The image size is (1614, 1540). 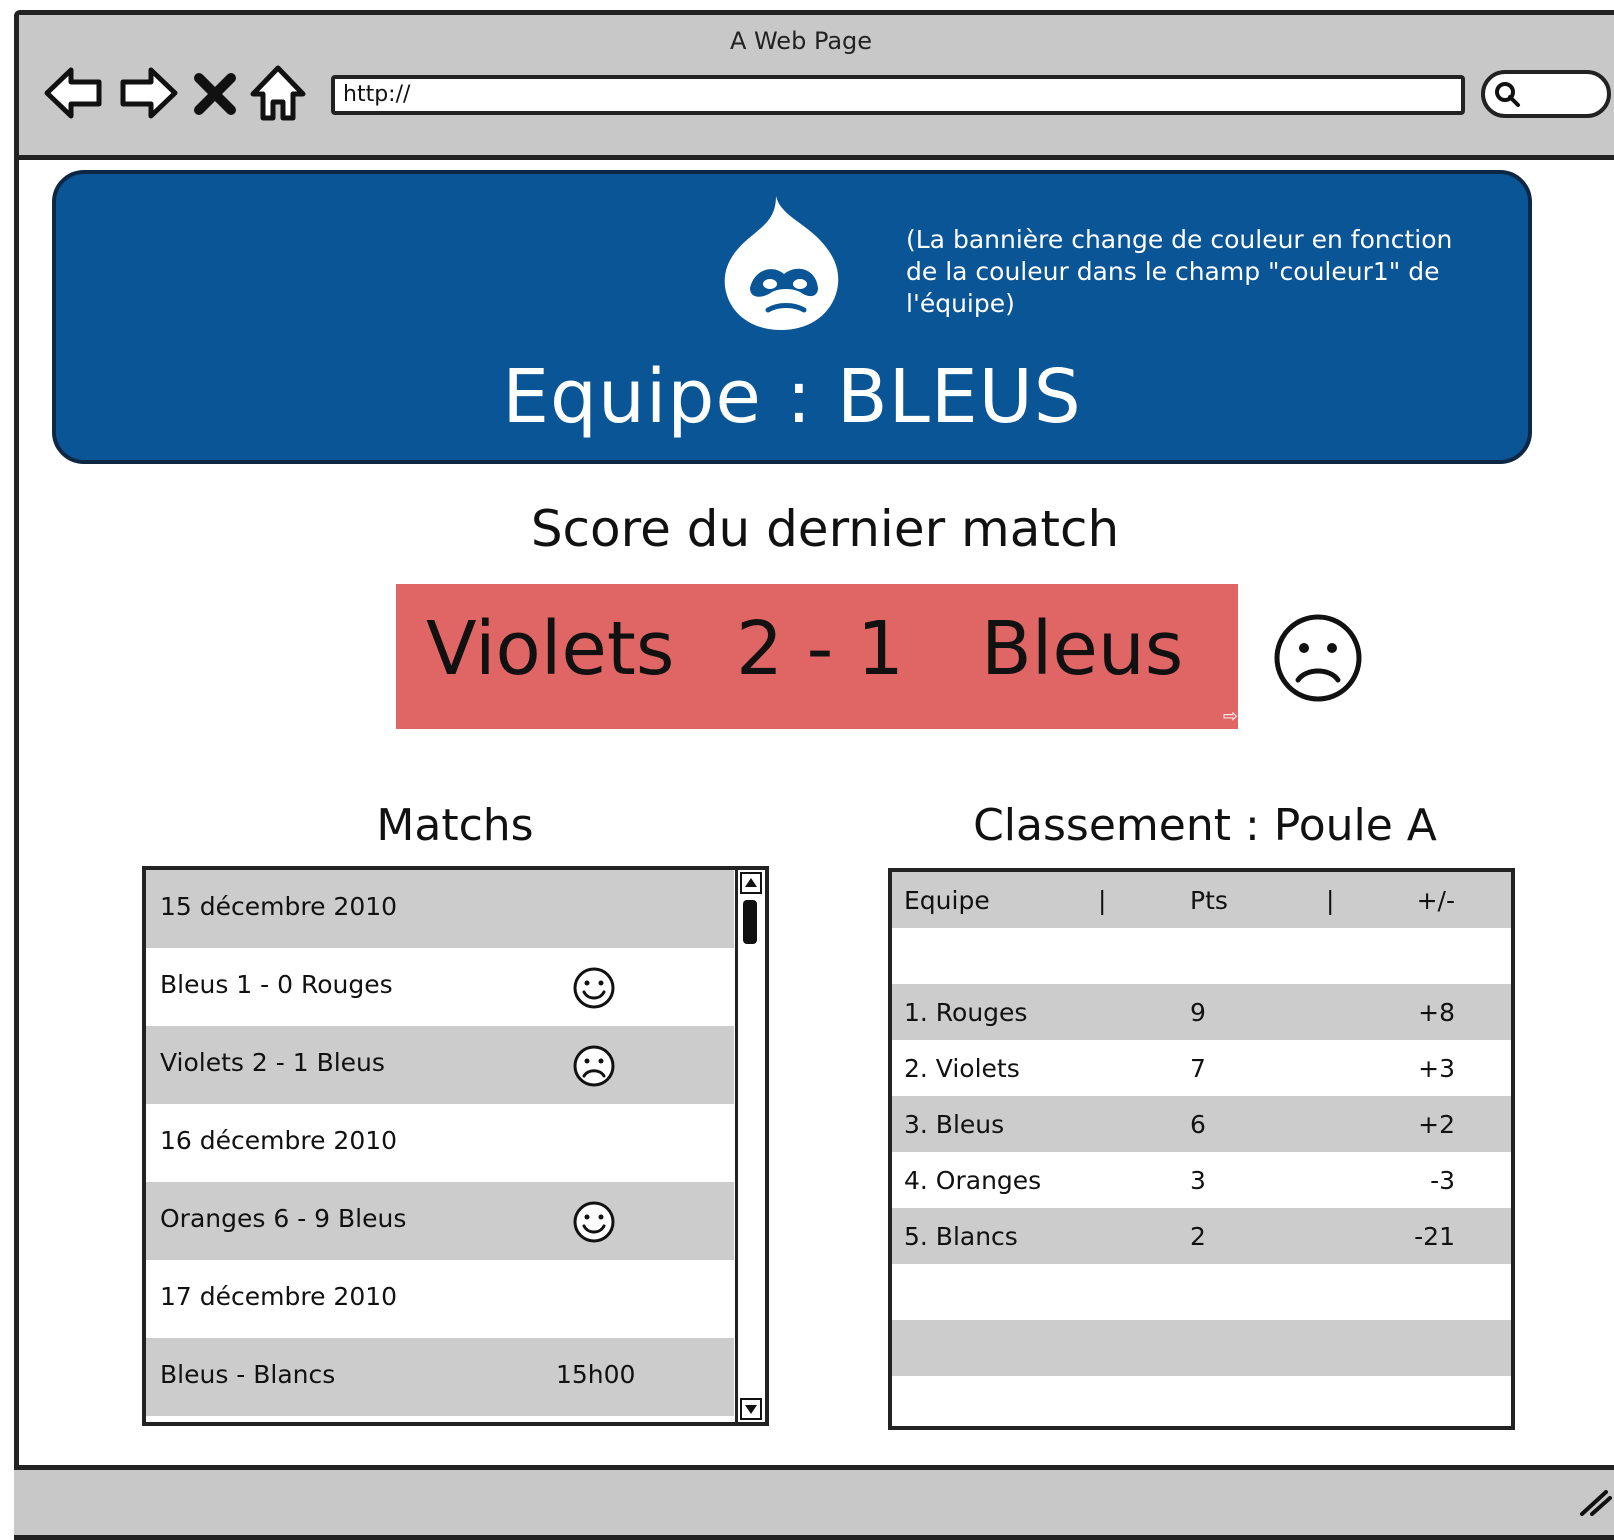 I want to click on team-points: 6, so click(x=1198, y=1124).